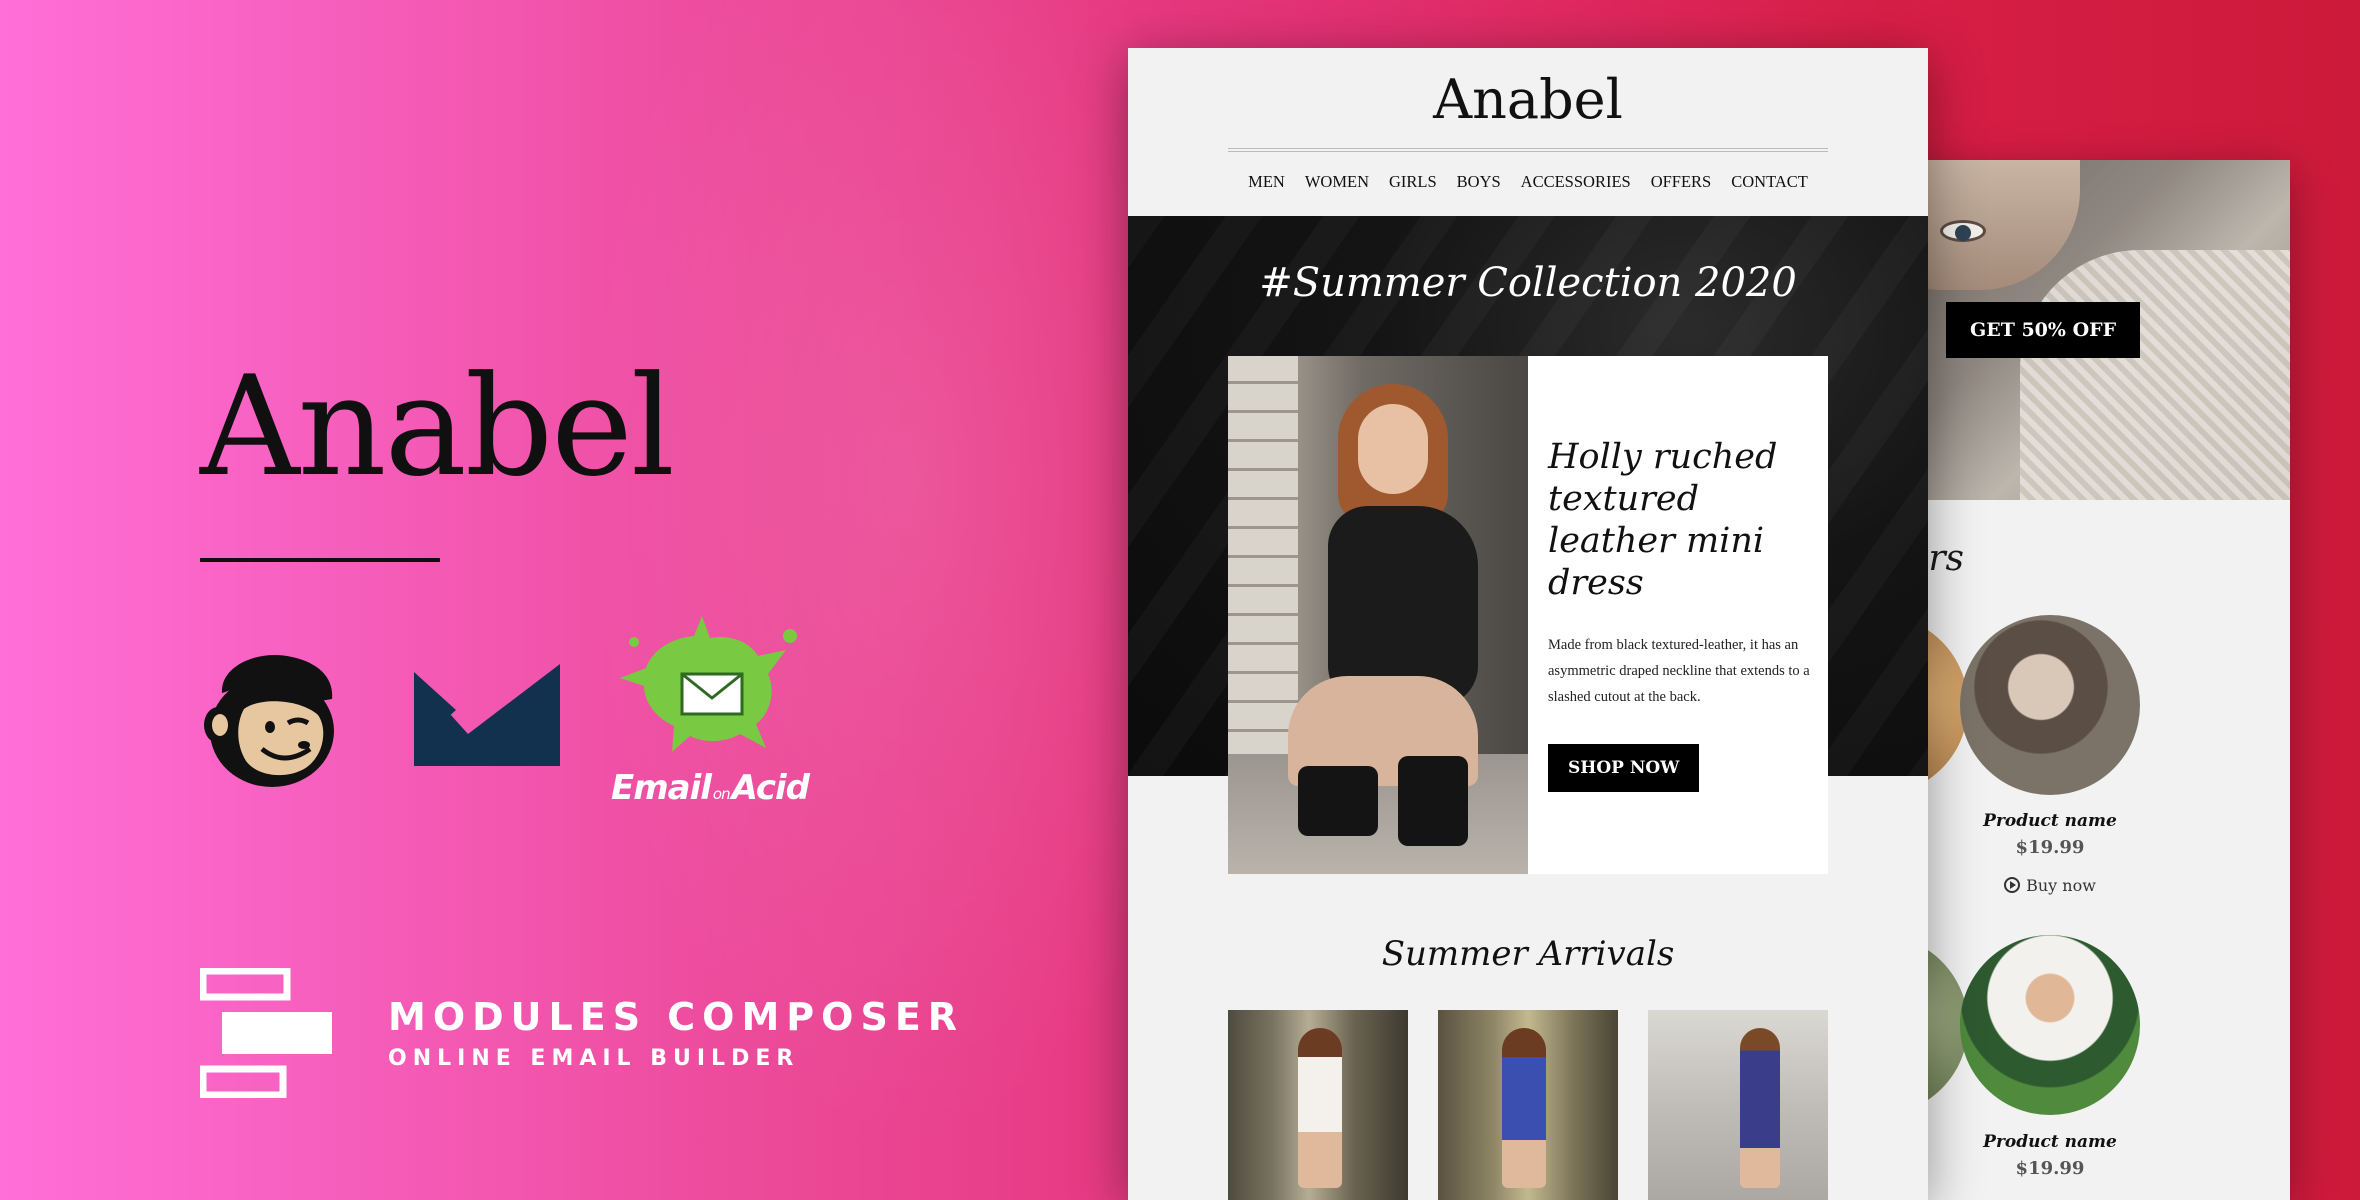 Image resolution: width=2360 pixels, height=1200 pixels. I want to click on nav-accessories: ACCESSORIES, so click(1576, 182).